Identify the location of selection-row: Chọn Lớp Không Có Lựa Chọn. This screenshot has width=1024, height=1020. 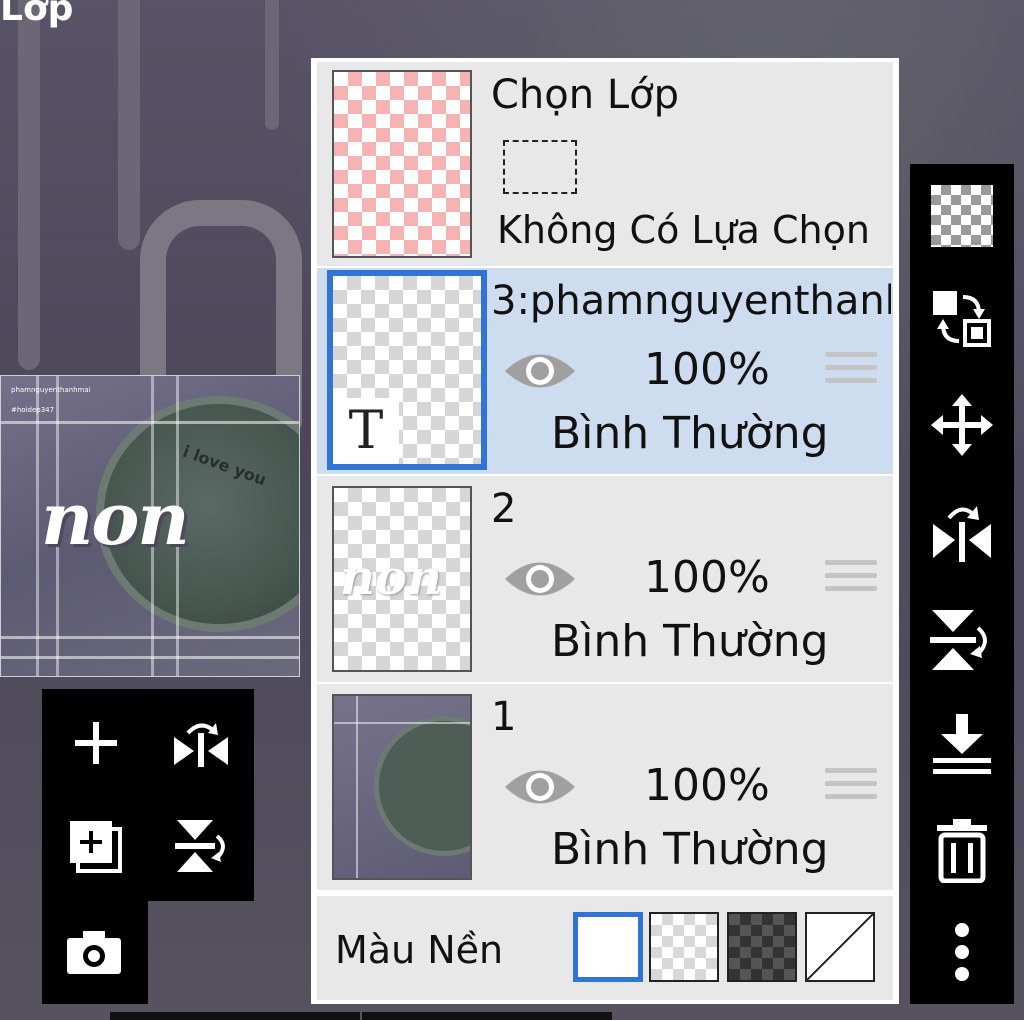
(605, 165).